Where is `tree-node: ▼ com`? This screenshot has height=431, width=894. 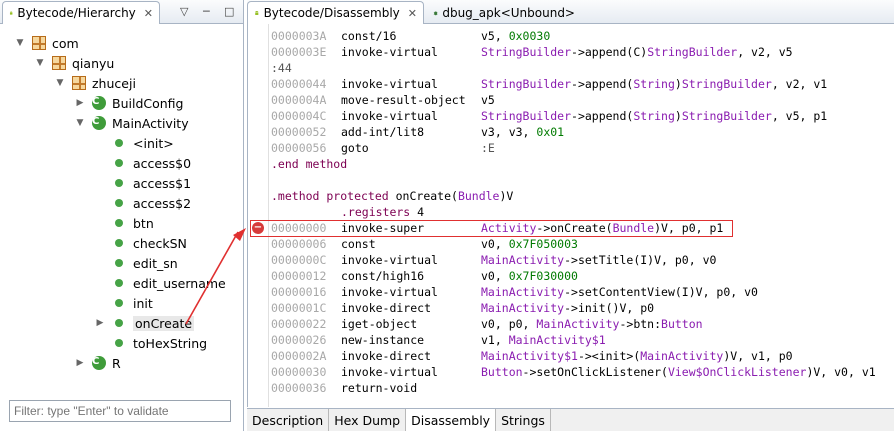
tree-node: ▼ com is located at coordinates (46, 43).